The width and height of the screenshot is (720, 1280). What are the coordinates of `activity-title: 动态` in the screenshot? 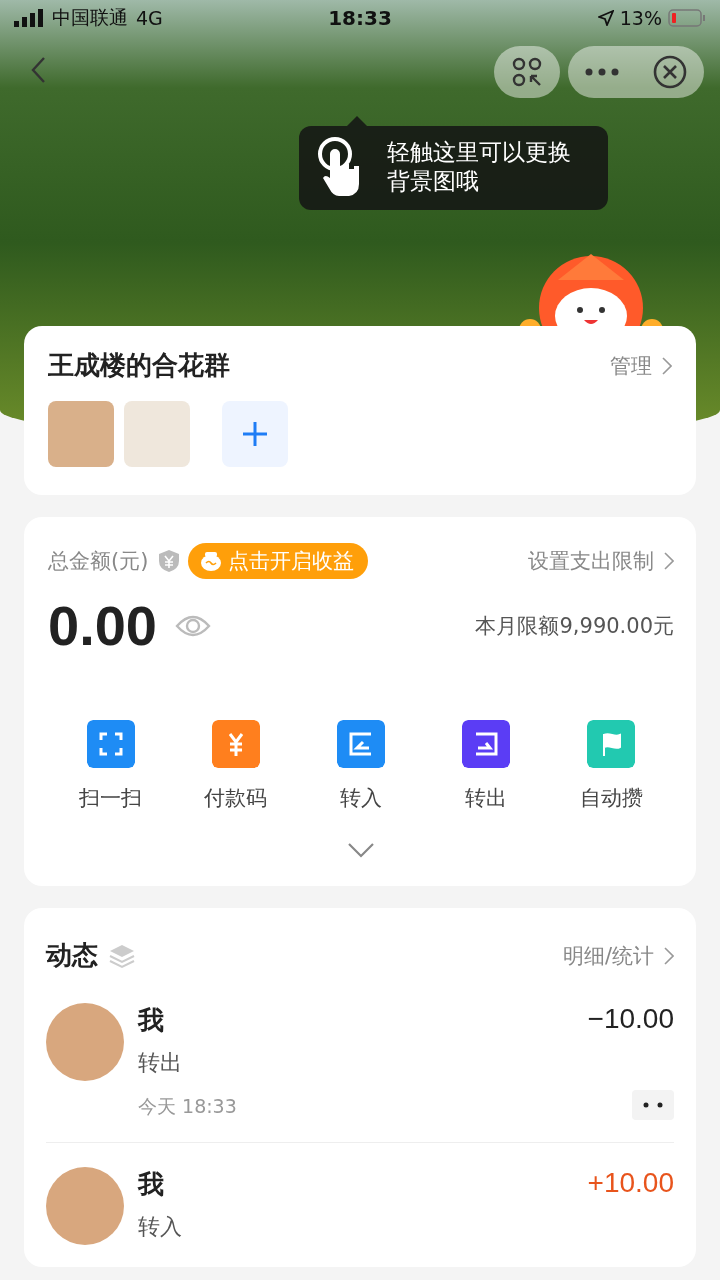 It's located at (72, 955).